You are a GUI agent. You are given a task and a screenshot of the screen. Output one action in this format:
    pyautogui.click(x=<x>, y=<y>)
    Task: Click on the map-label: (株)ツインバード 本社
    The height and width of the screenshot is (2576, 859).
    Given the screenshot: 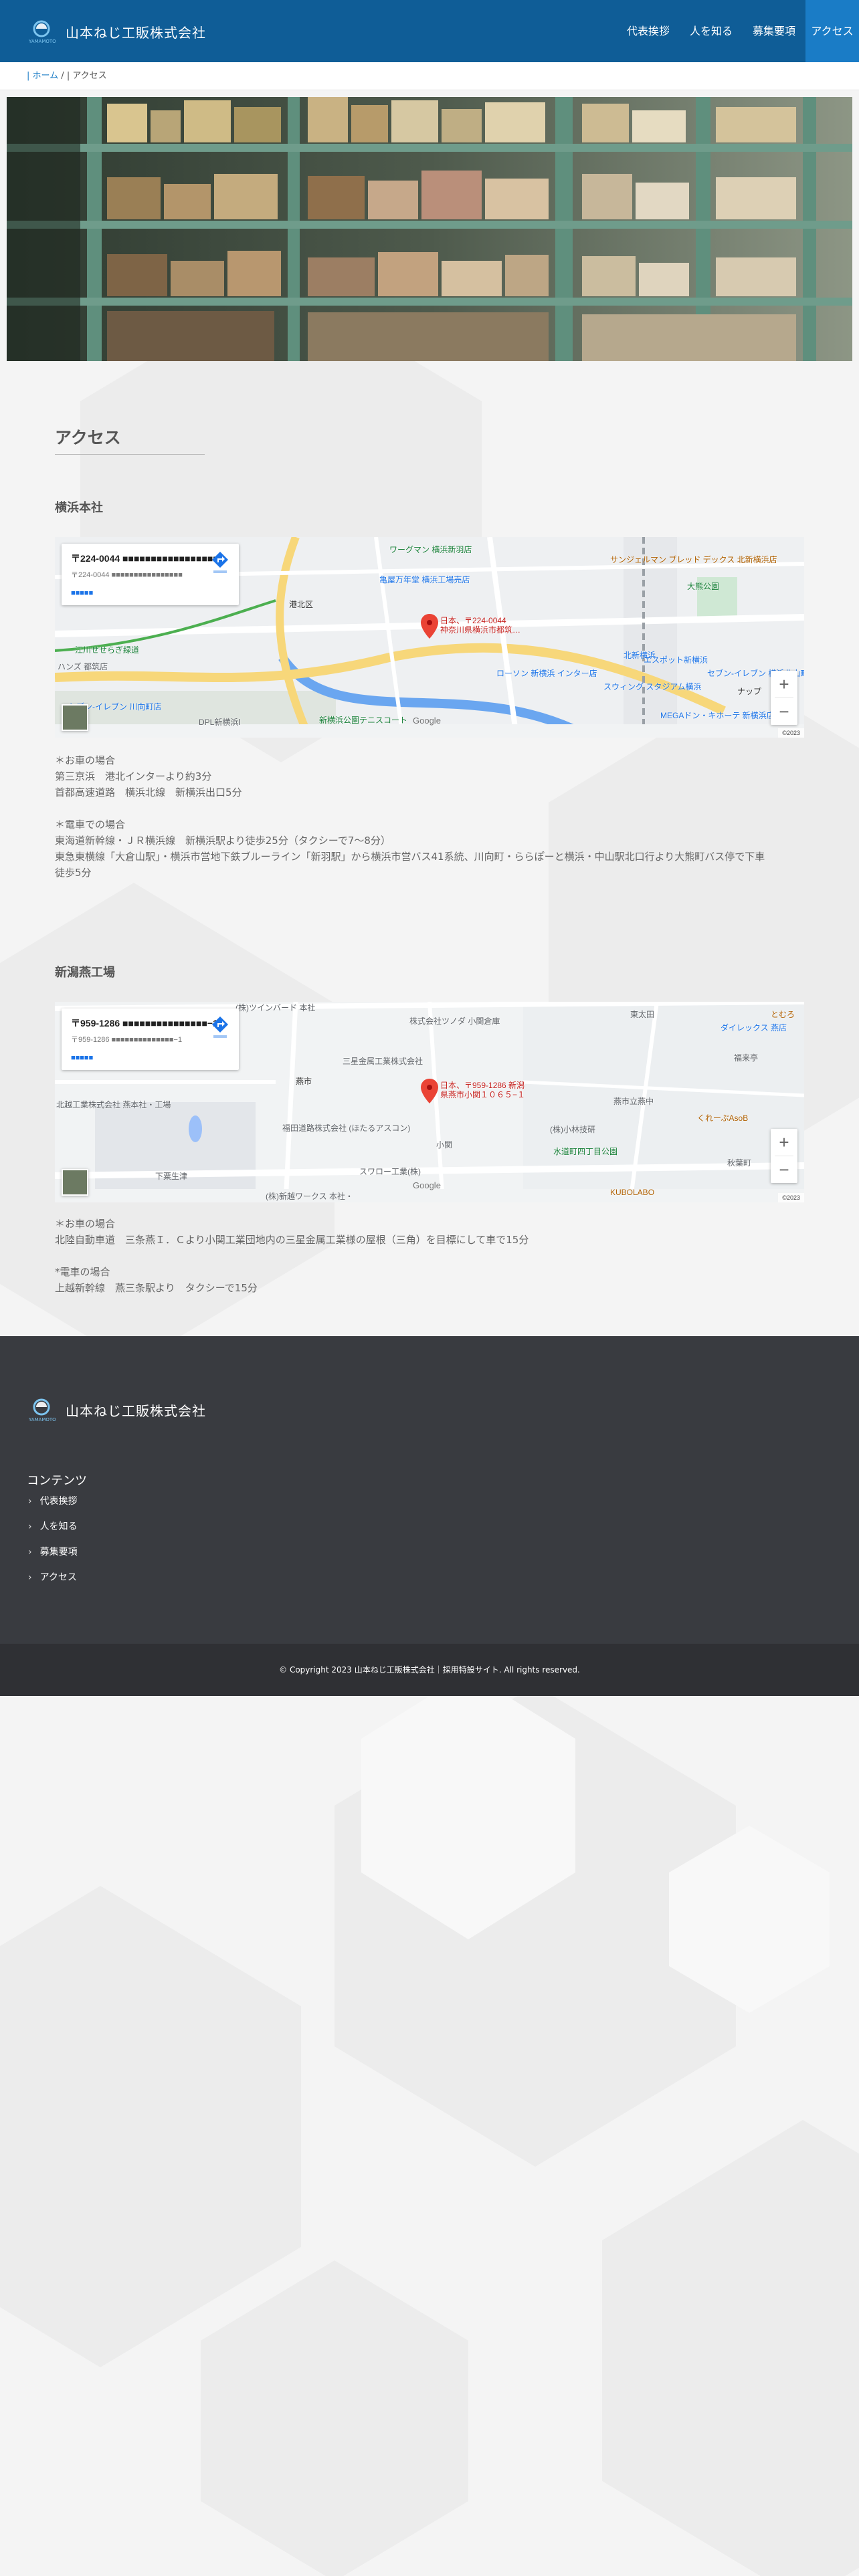 What is the action you would take?
    pyautogui.click(x=275, y=1007)
    